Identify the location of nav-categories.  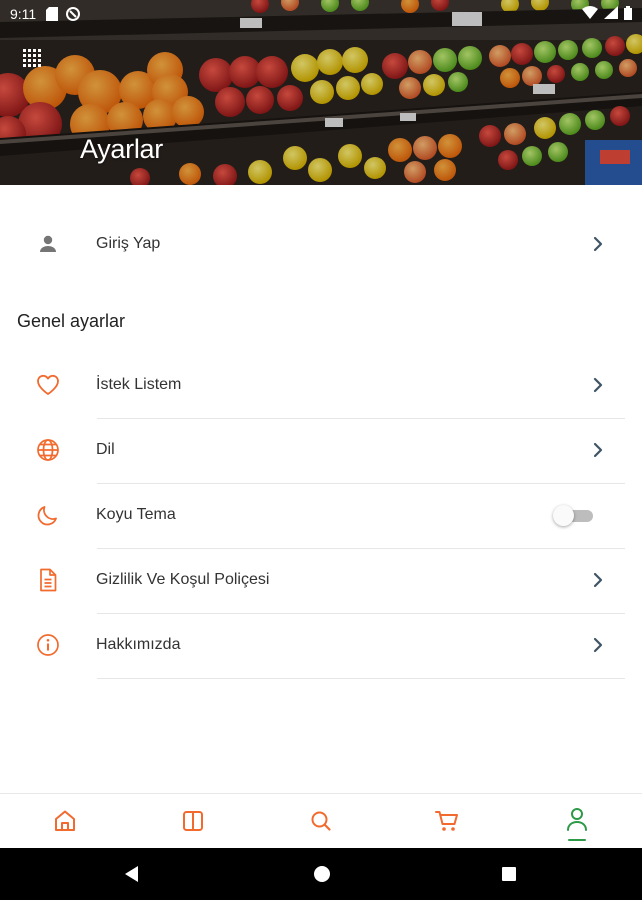
(193, 821).